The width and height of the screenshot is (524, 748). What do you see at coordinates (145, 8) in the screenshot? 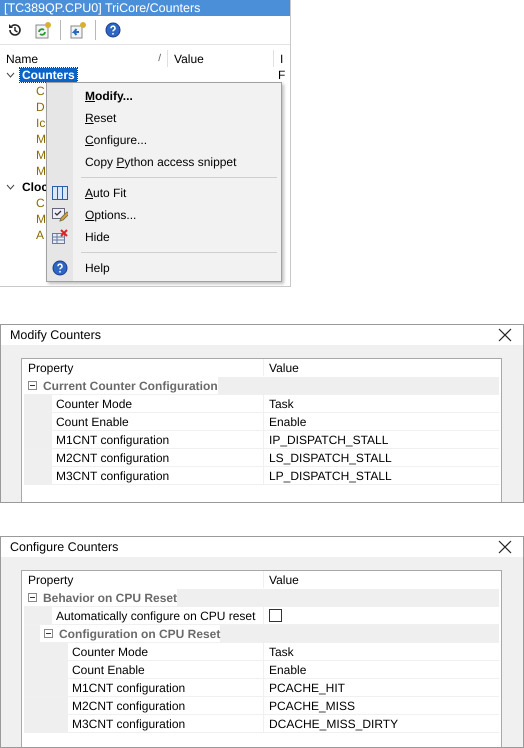
I see `window-title: [TC389QP.CPU0] TriCore/Counters` at bounding box center [145, 8].